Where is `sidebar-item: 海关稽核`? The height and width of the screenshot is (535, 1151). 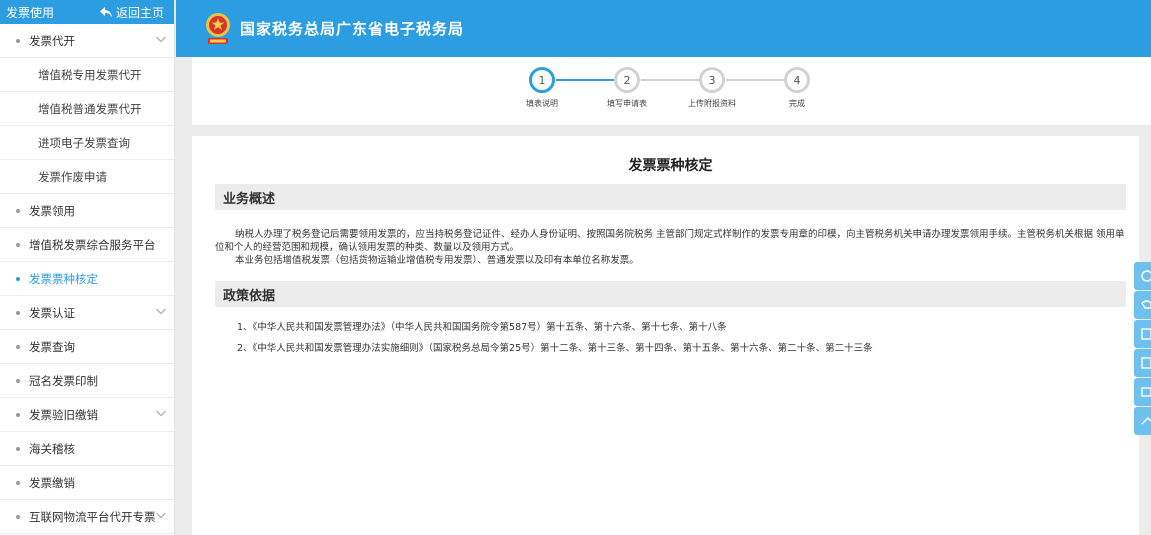 sidebar-item: 海关稽核 is located at coordinates (87, 449).